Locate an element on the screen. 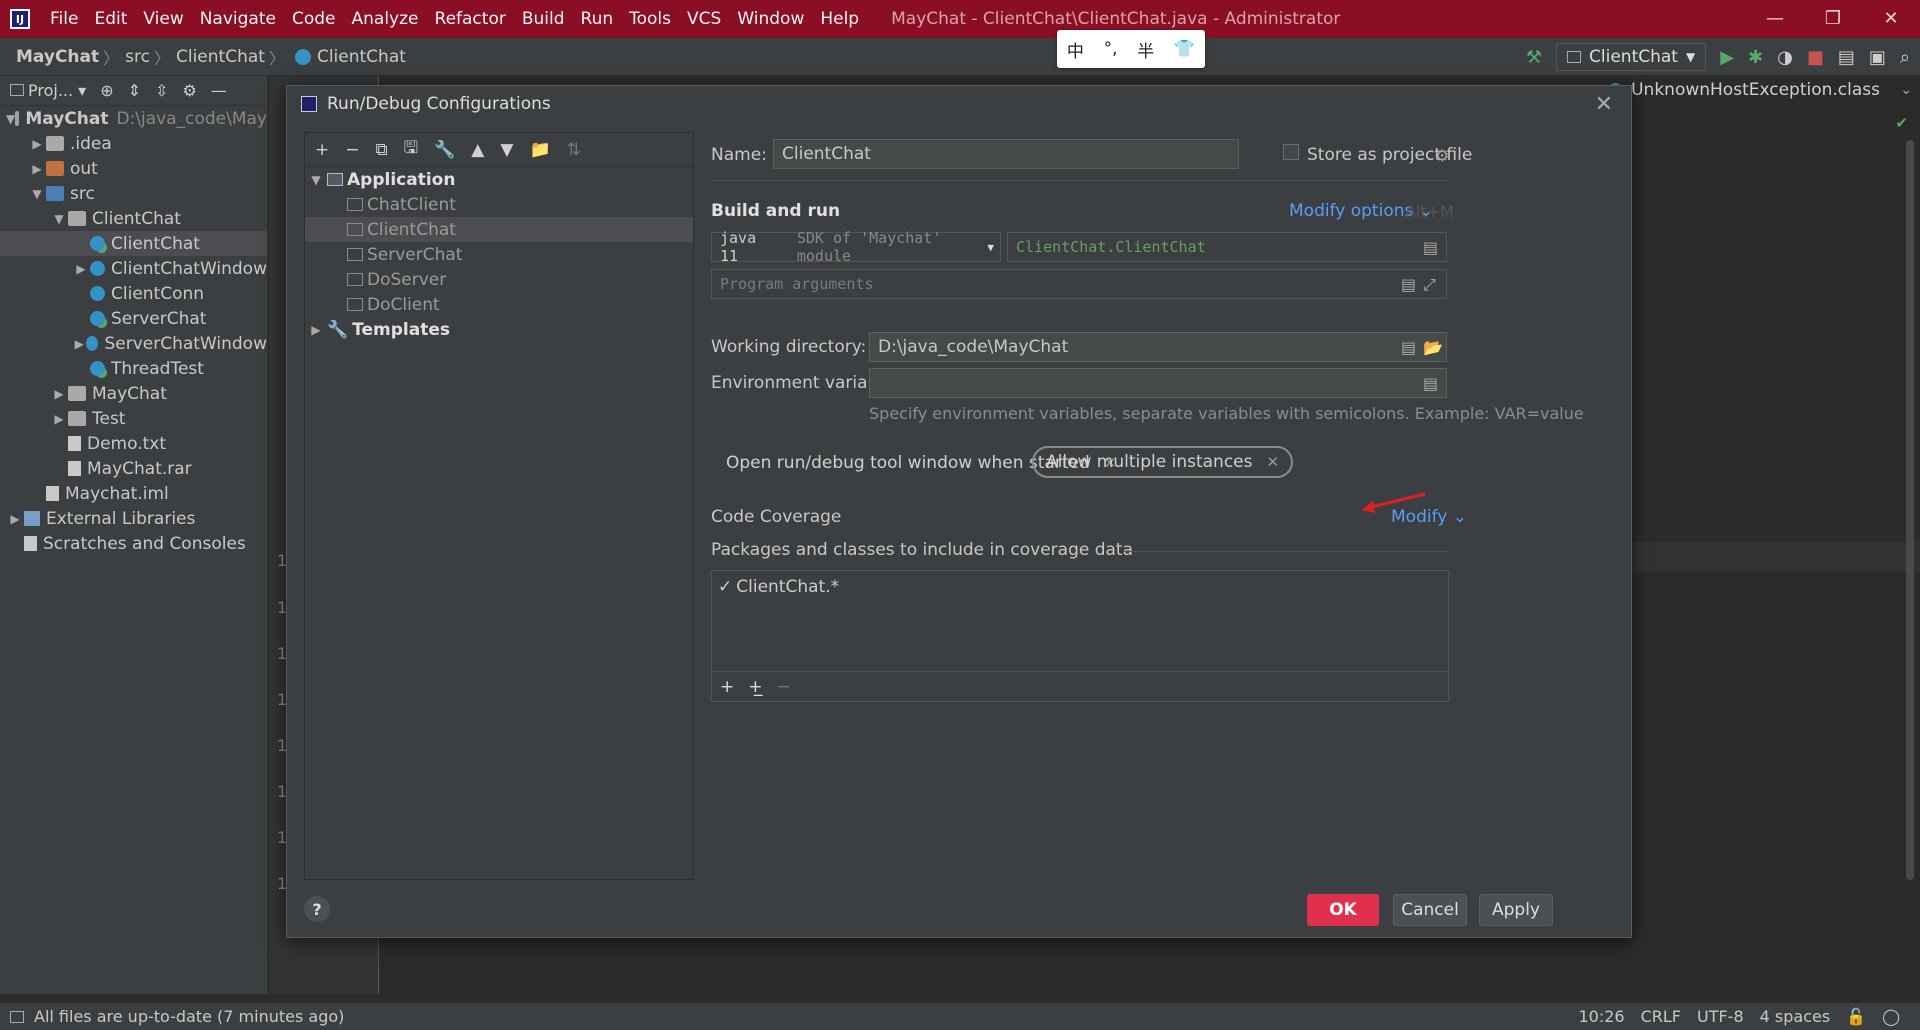 The image size is (1920, 1030). breadcrumb-package: ClientChat is located at coordinates (219, 57).